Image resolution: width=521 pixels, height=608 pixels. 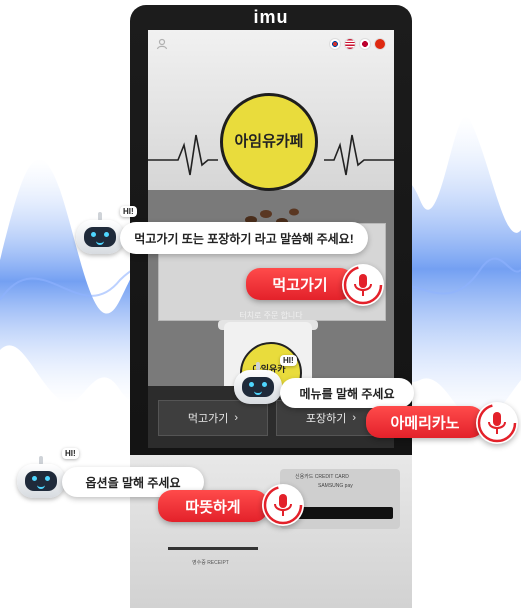 I want to click on voice-prompt-bubble: 메뉴를 말해 주세요, so click(x=347, y=393).